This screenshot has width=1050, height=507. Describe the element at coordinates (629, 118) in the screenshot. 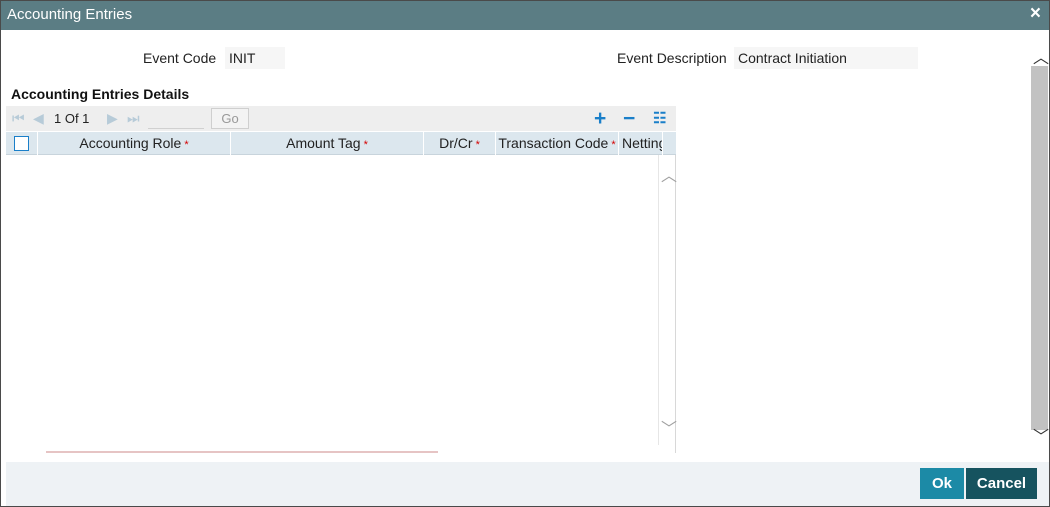

I see `delete-row-icon: −` at that location.